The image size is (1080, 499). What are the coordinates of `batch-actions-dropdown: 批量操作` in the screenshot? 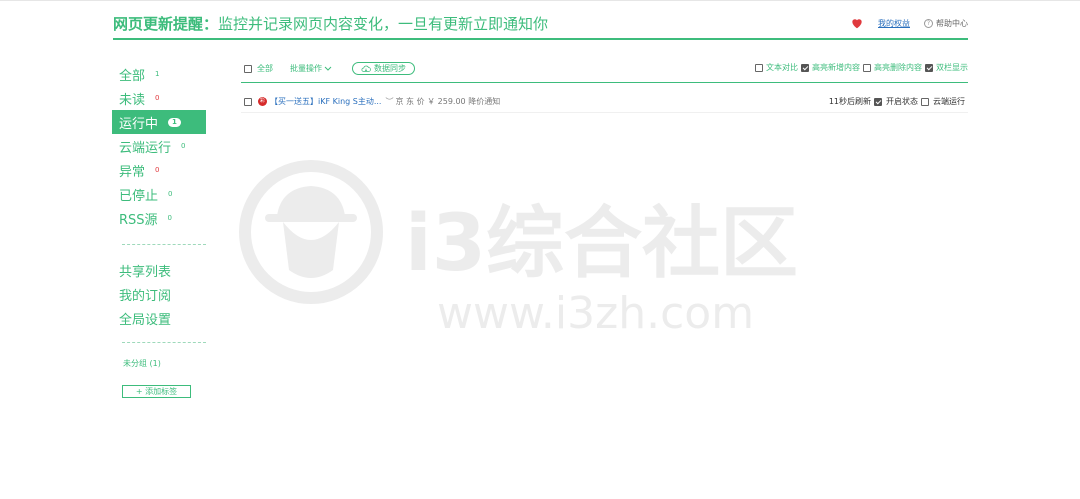 It's located at (311, 68).